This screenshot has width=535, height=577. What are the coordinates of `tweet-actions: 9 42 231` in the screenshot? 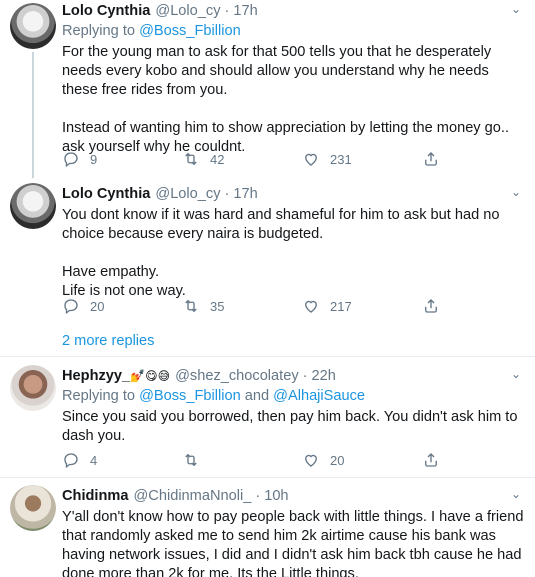 It's located at (298, 159).